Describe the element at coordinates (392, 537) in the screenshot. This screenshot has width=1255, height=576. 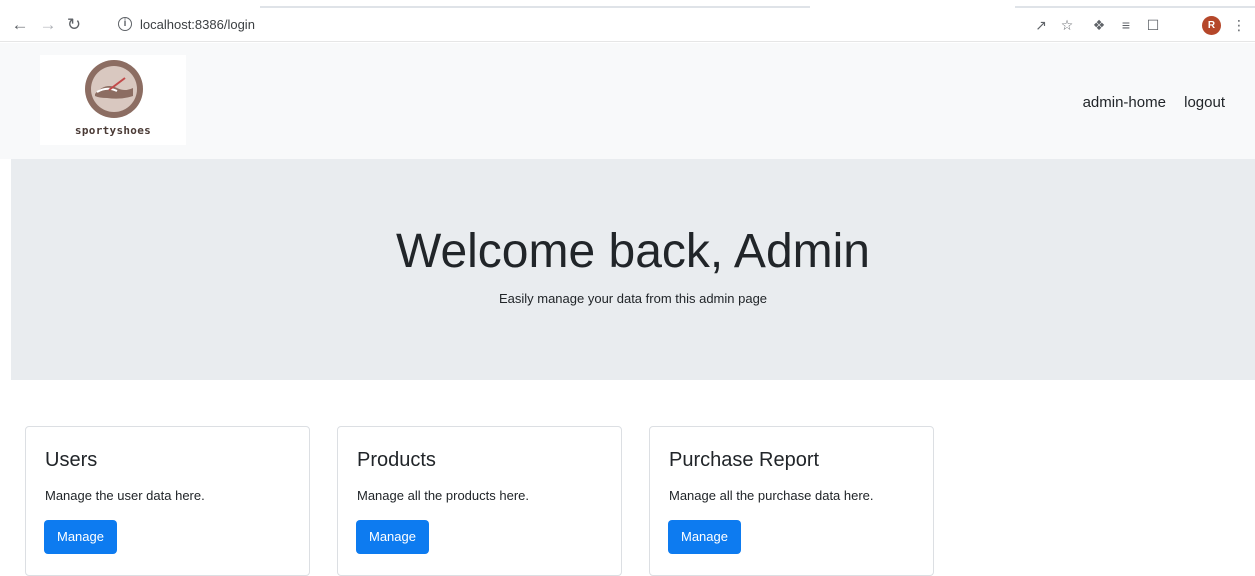
I see `manage-products-button: Manage` at that location.